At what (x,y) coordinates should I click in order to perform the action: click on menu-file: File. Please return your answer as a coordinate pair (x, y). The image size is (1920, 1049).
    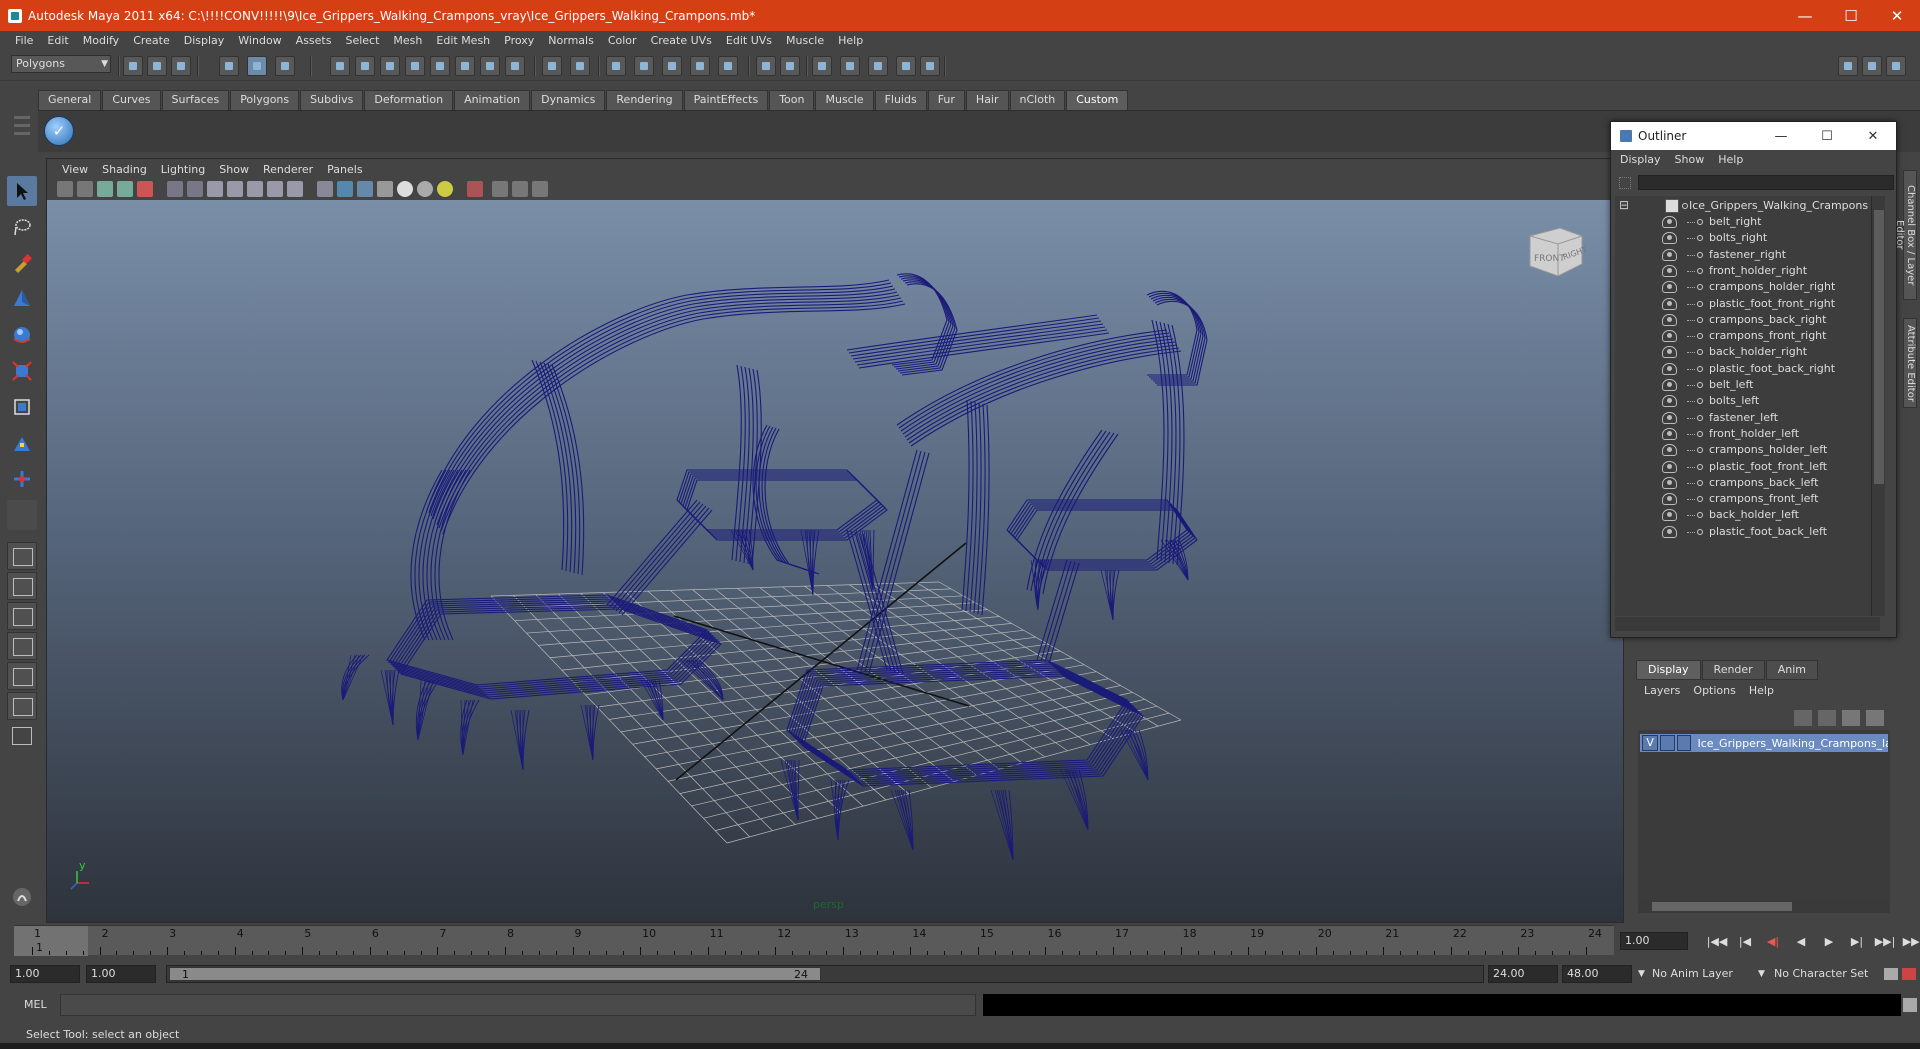
    Looking at the image, I should click on (24, 40).